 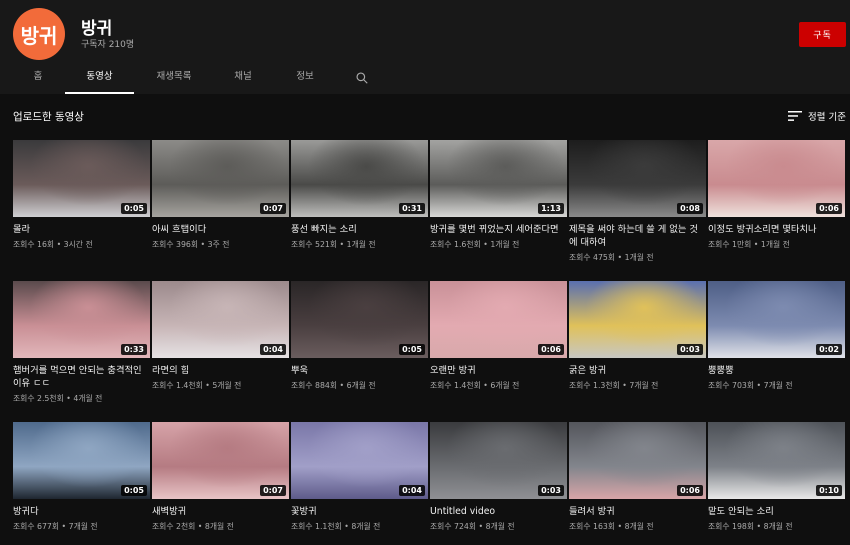 What do you see at coordinates (776, 229) in the screenshot?
I see `video-title: 이정도 방귀소리면 몇타치나` at bounding box center [776, 229].